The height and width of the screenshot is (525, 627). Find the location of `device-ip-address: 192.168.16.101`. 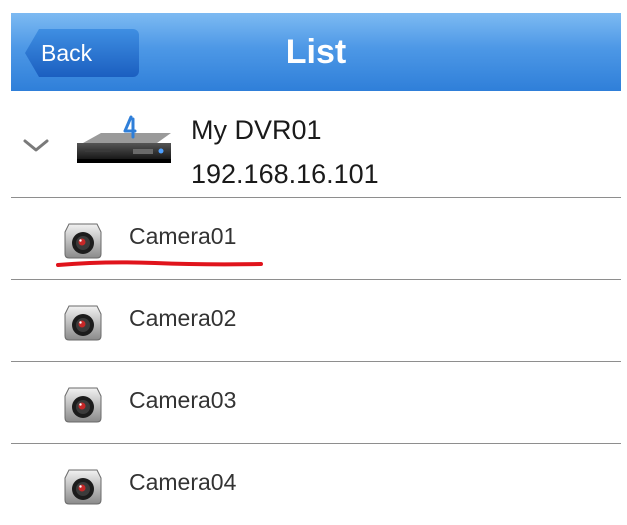

device-ip-address: 192.168.16.101 is located at coordinates (285, 174).